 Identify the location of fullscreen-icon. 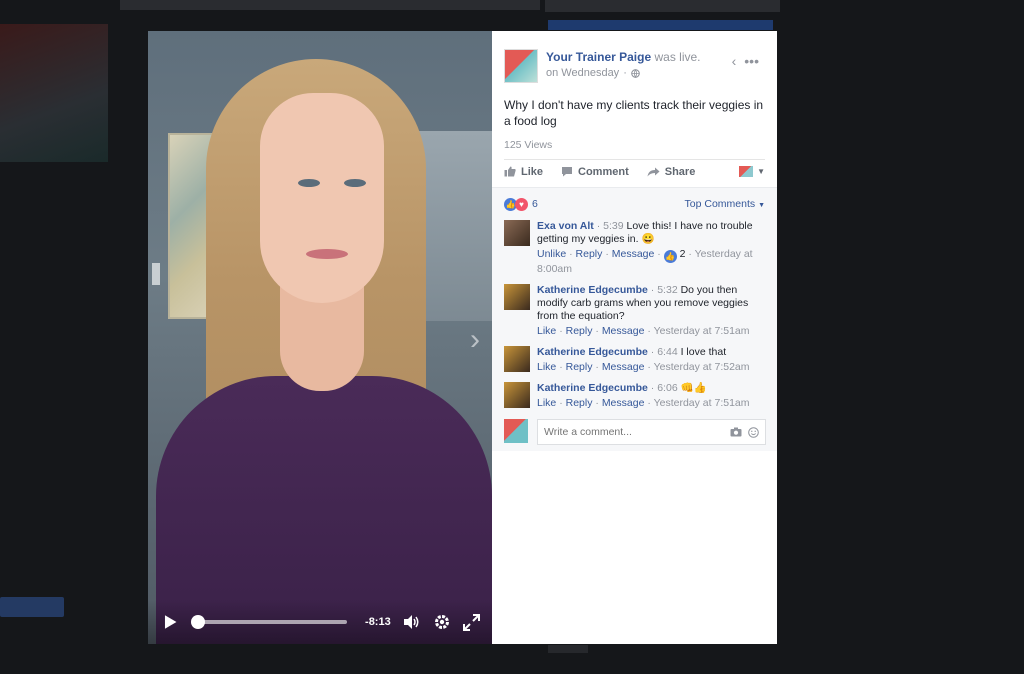
(471, 622).